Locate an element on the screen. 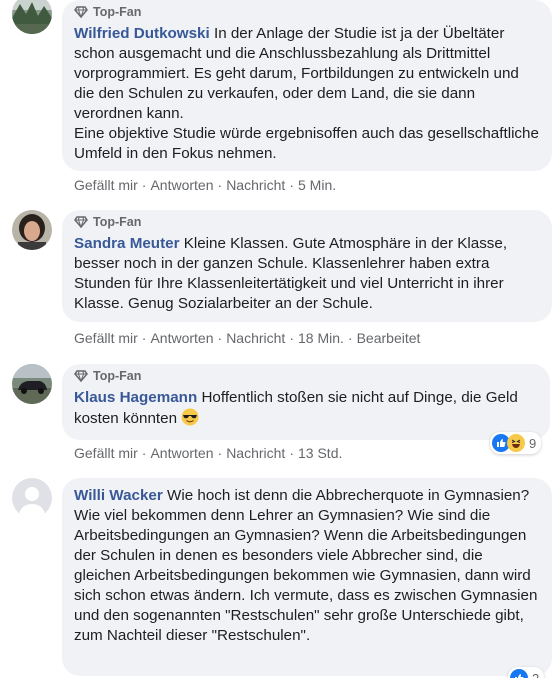  like-reaction-icon is located at coordinates (519, 673).